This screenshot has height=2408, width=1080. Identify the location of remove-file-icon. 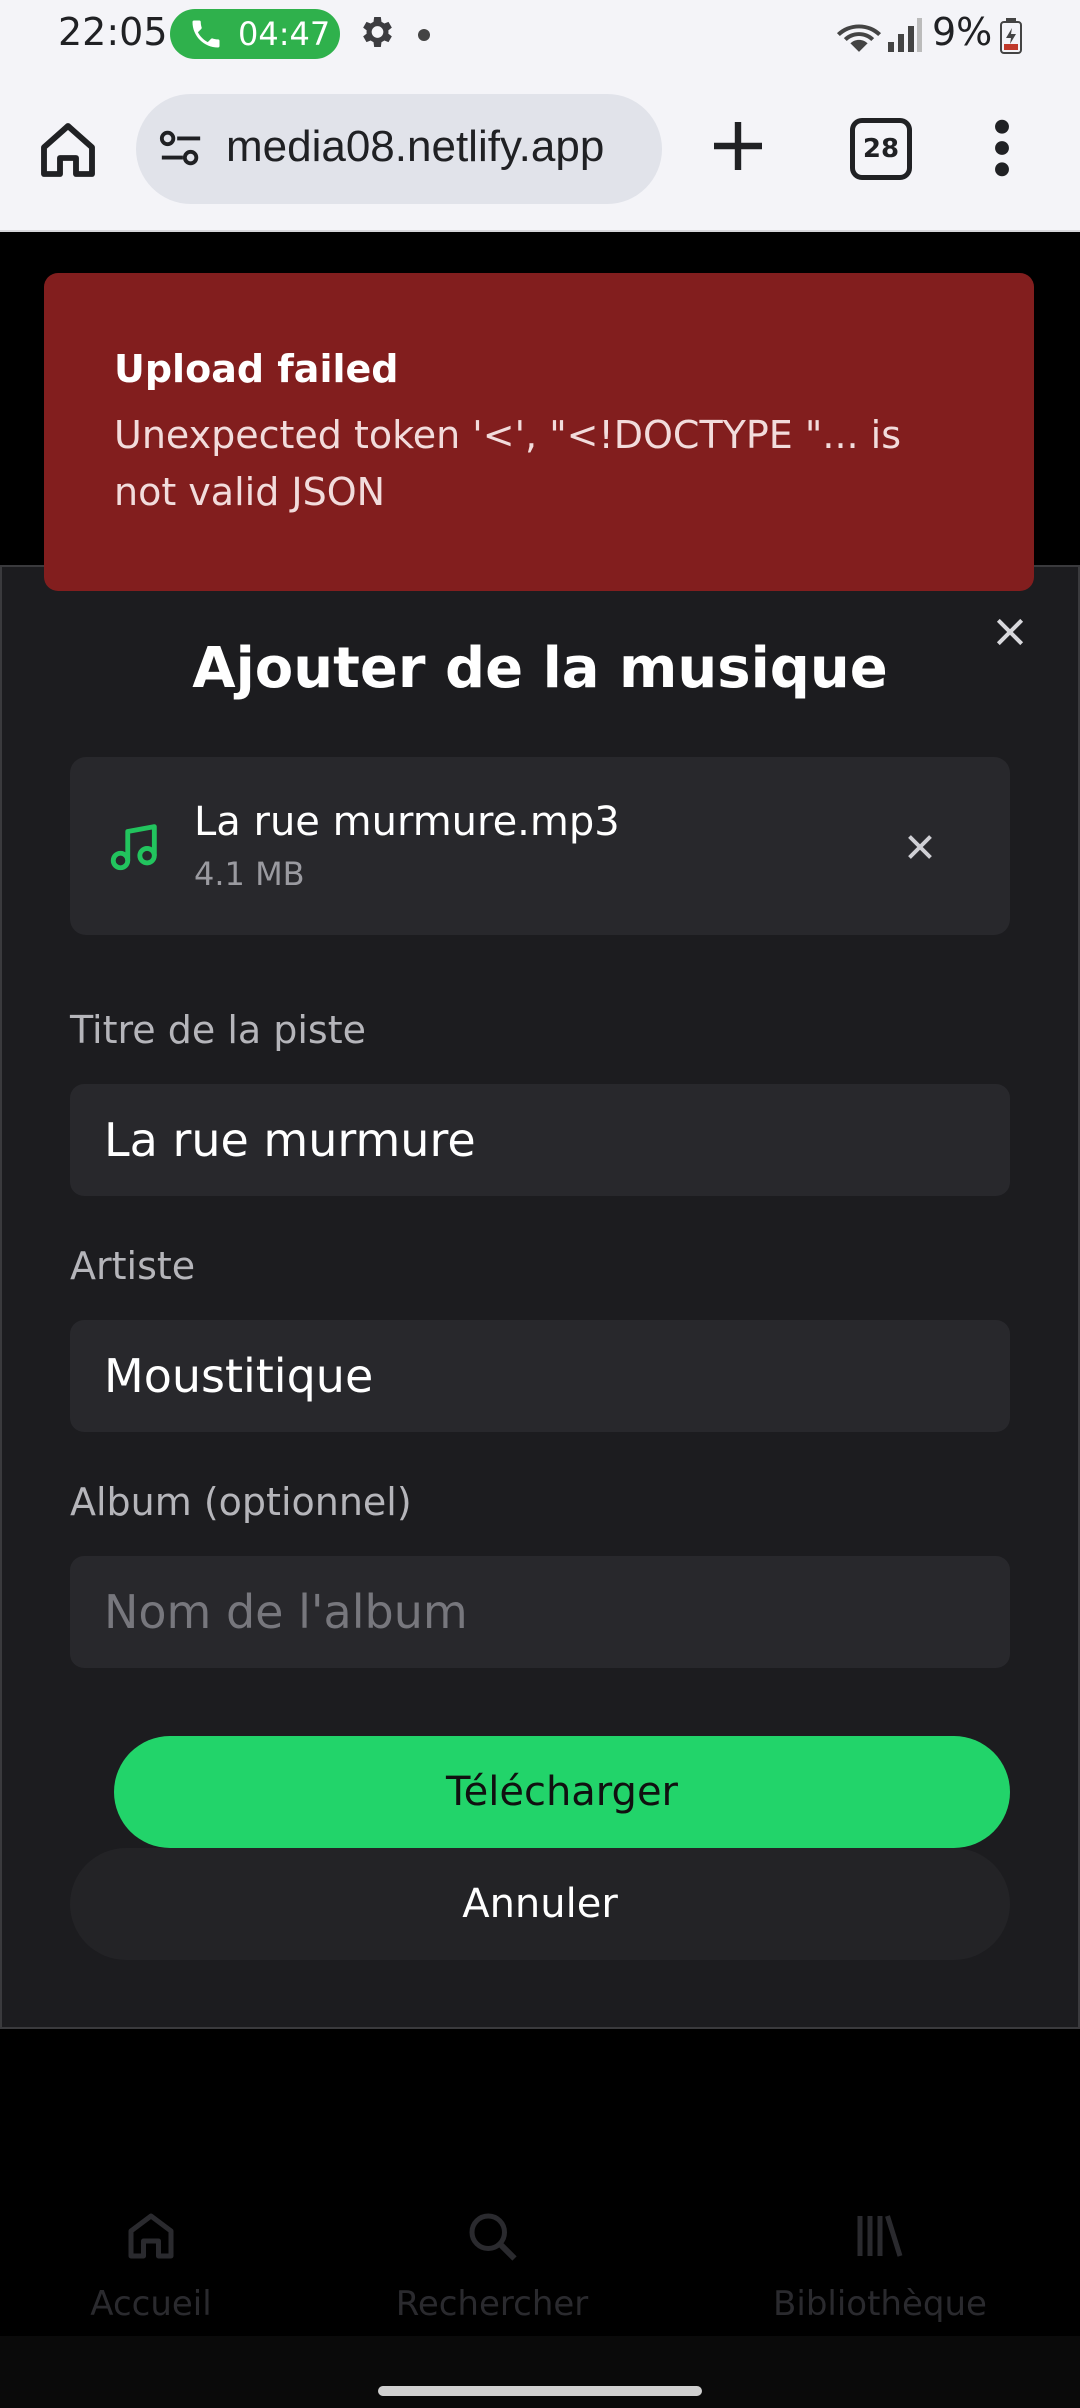
(920, 847).